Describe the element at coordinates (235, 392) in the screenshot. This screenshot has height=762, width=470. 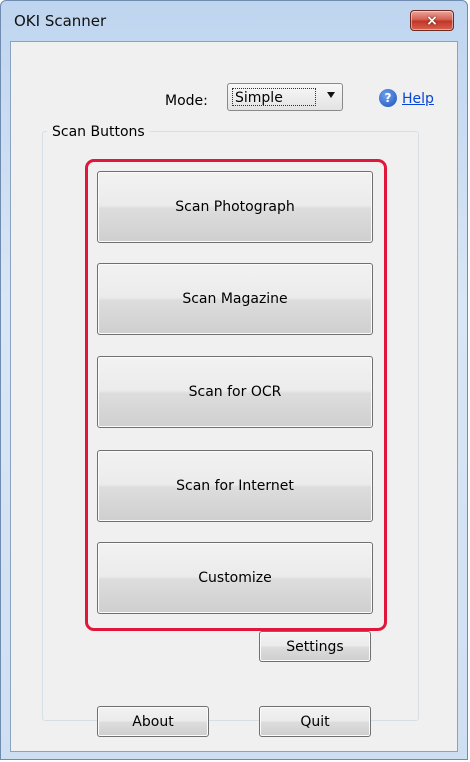
I see `scan-for-ocr-button: Scan for OCR` at that location.